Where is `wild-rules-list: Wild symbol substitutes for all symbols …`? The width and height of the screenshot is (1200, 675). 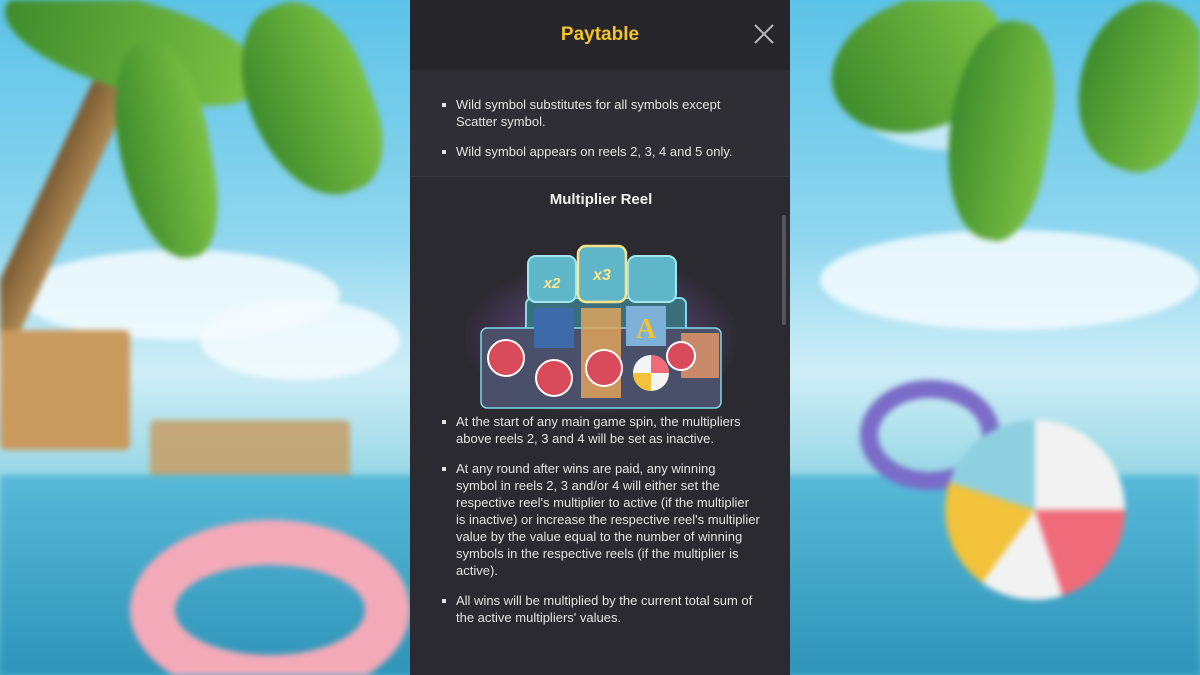
wild-rules-list: Wild symbol substitutes for all symbols … is located at coordinates (601, 128).